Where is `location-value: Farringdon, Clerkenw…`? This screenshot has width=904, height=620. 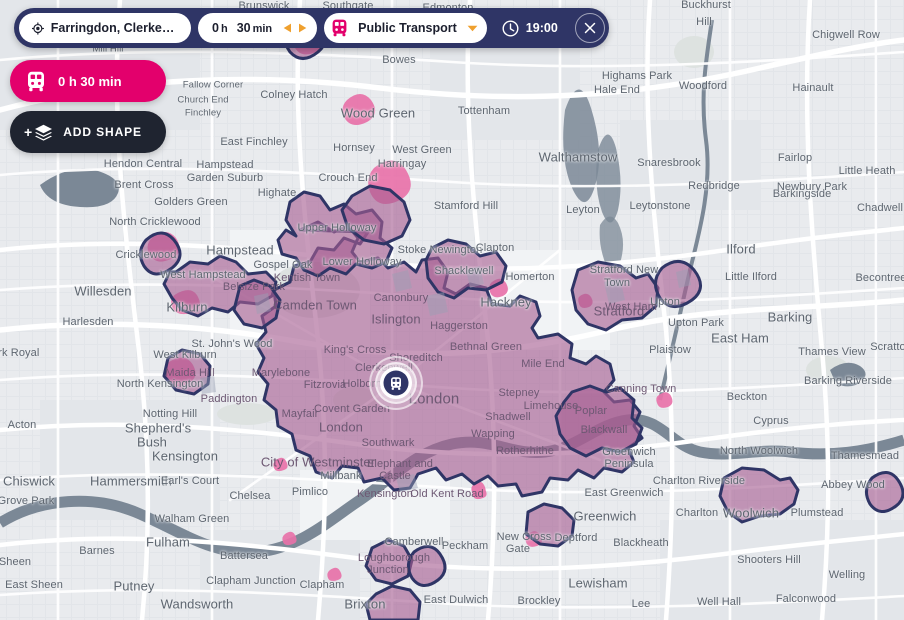 location-value: Farringdon, Clerkenw… is located at coordinates (114, 28).